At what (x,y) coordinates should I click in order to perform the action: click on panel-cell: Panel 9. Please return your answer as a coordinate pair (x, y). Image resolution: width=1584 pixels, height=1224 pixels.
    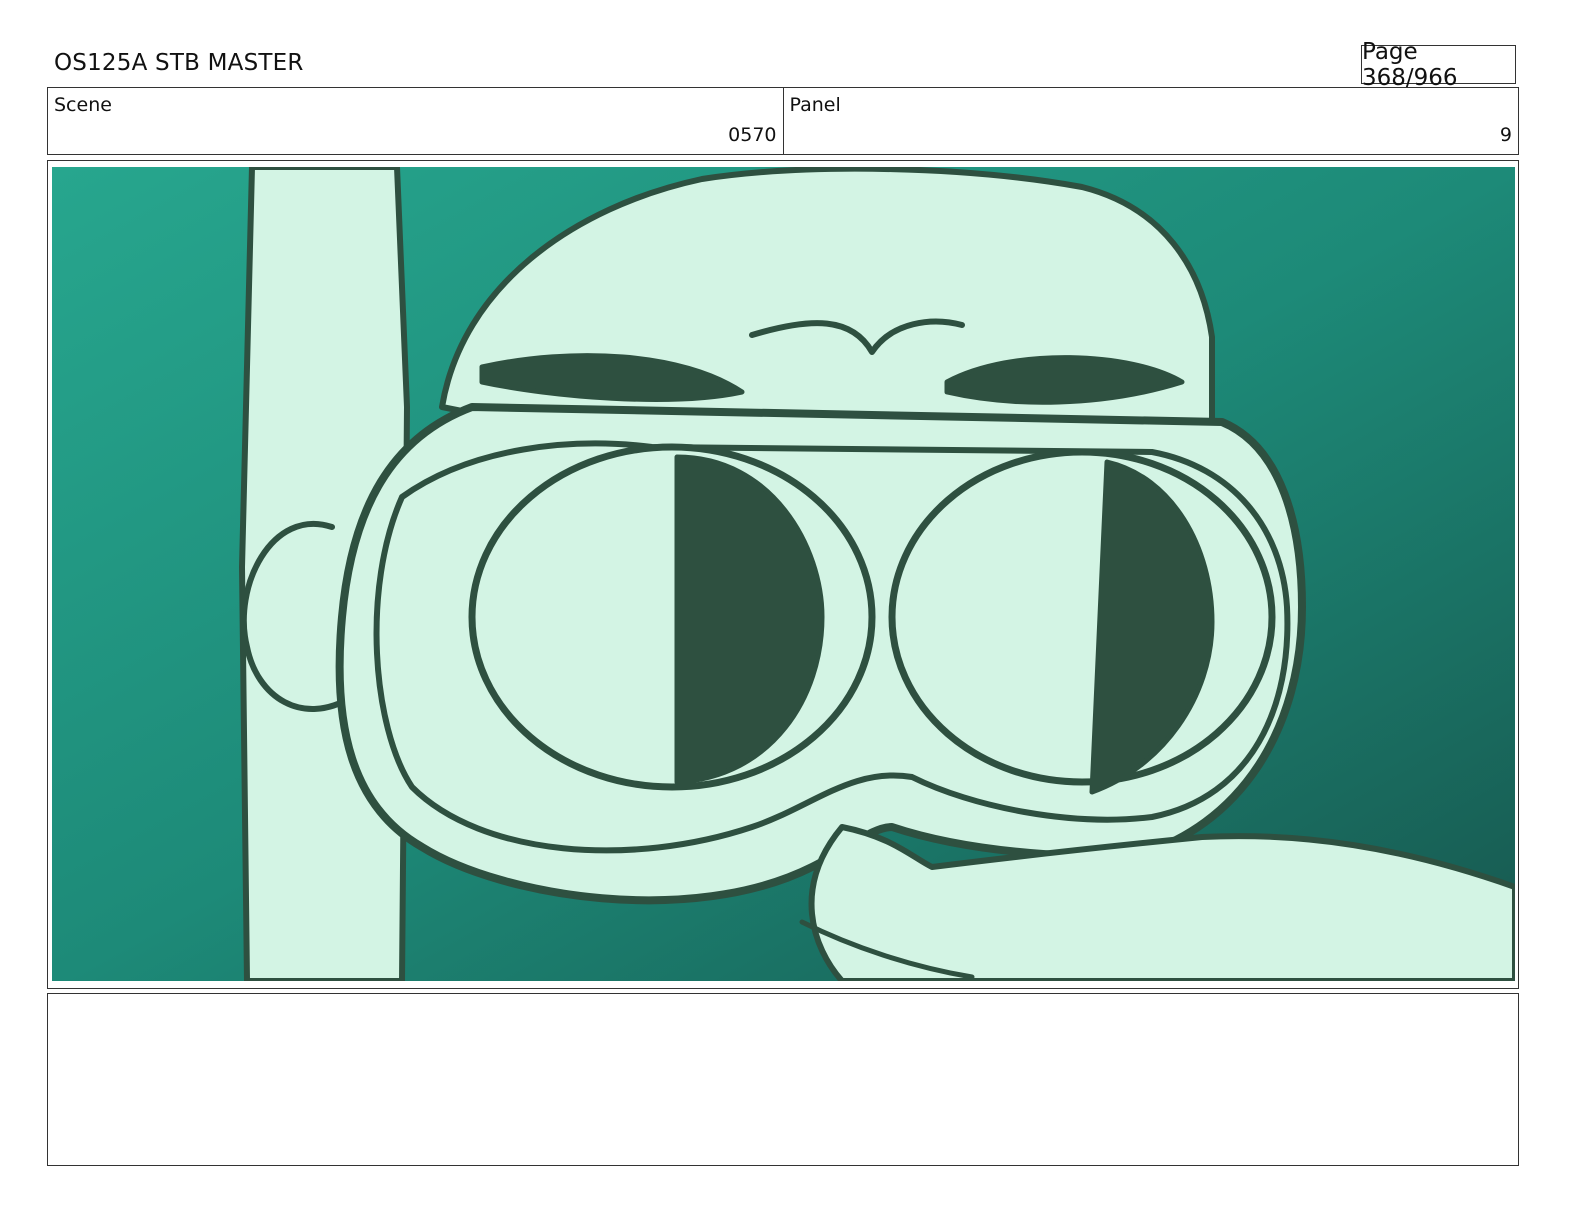
    Looking at the image, I should click on (1150, 121).